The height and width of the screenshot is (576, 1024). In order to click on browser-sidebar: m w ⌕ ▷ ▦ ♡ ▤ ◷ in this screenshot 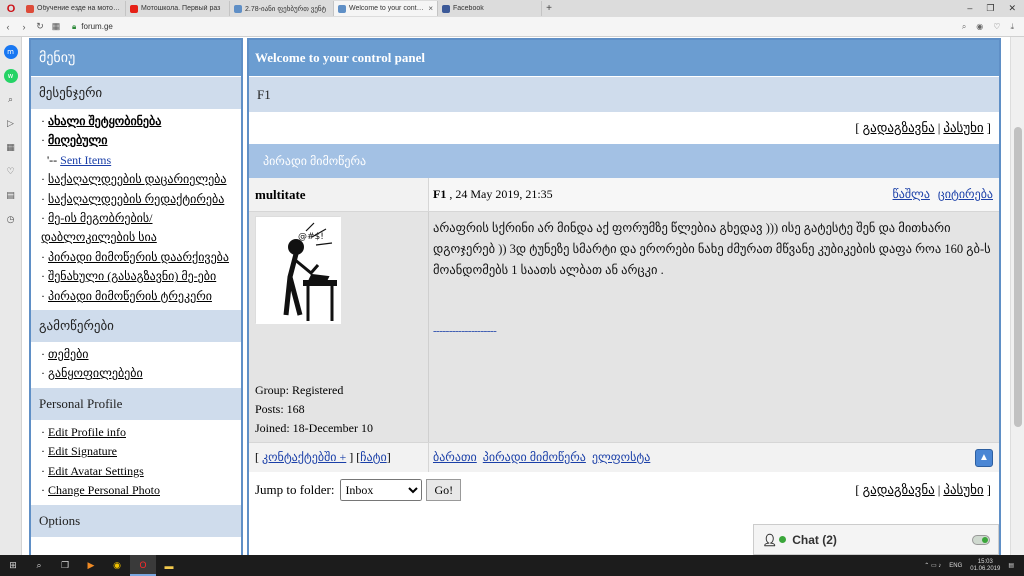, I will do `click(11, 296)`.